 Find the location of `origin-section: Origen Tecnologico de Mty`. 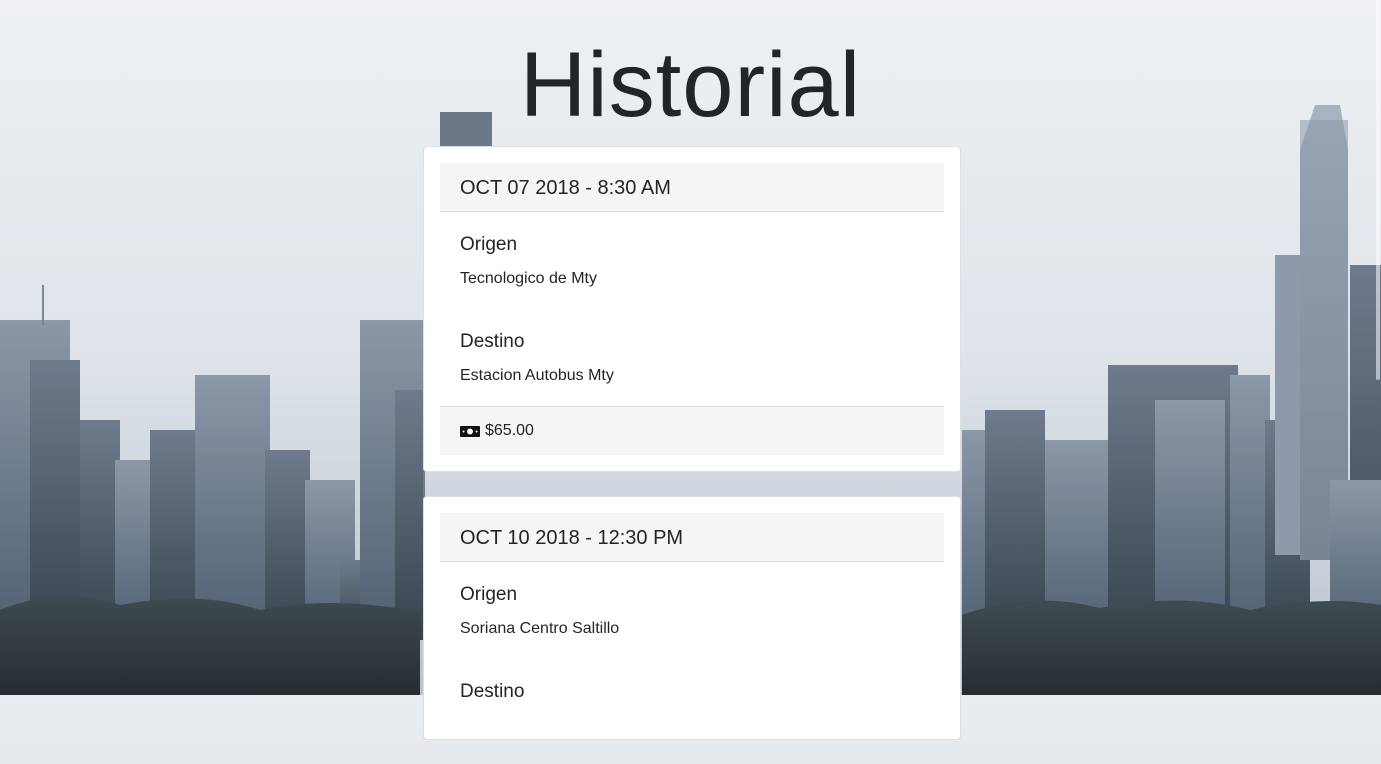

origin-section: Origen Tecnologico de Mty is located at coordinates (692, 261).